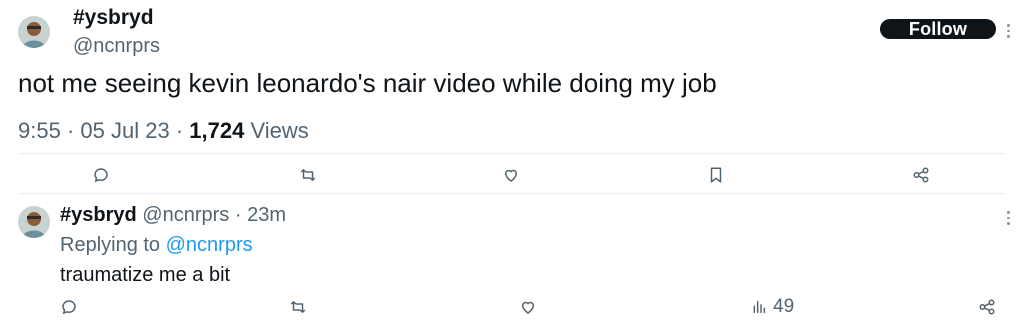 The height and width of the screenshot is (323, 1024). What do you see at coordinates (266, 215) in the screenshot?
I see `reply-time: 23m` at bounding box center [266, 215].